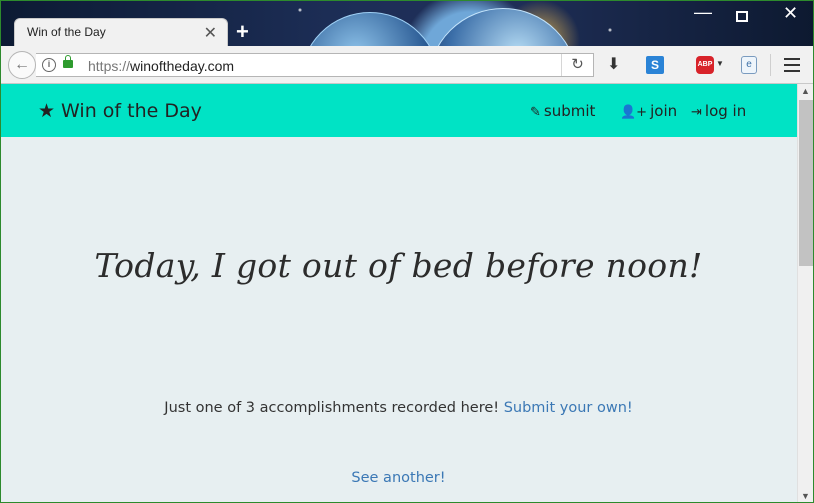 The image size is (814, 503). I want to click on site-brand-link: ★ Win of the Day, so click(120, 111).